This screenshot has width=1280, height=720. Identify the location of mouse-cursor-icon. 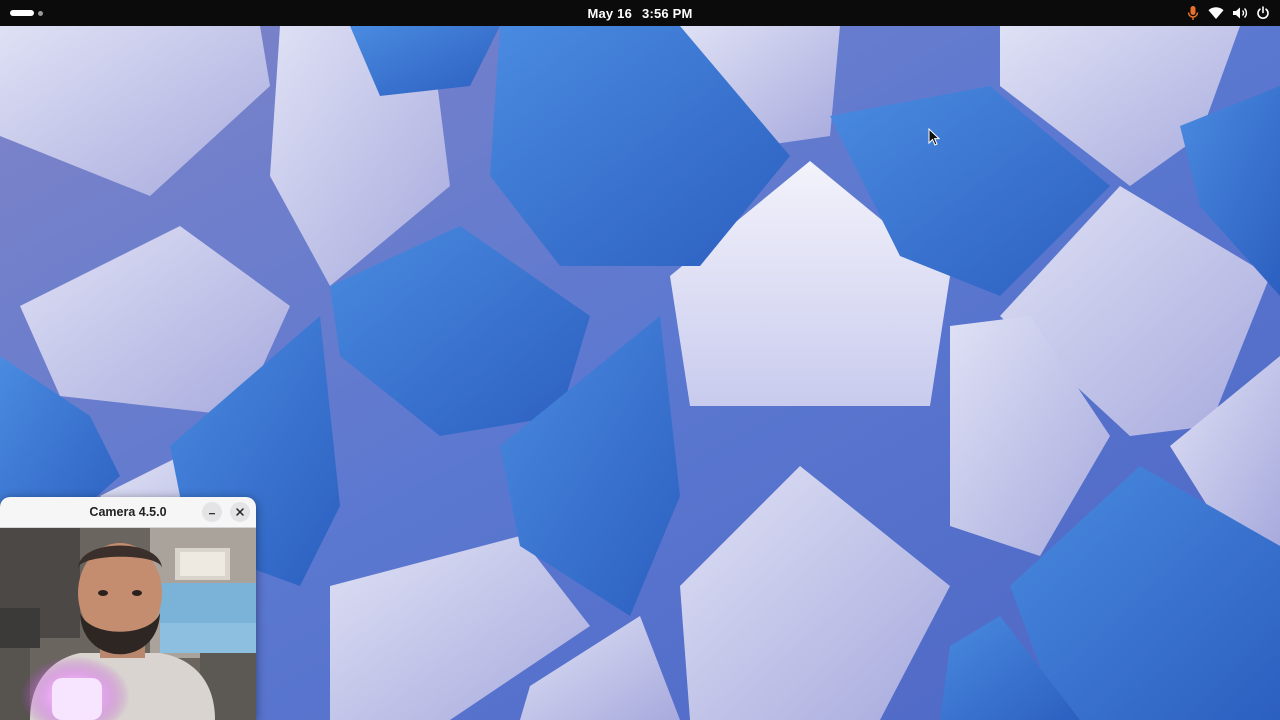
(934, 137).